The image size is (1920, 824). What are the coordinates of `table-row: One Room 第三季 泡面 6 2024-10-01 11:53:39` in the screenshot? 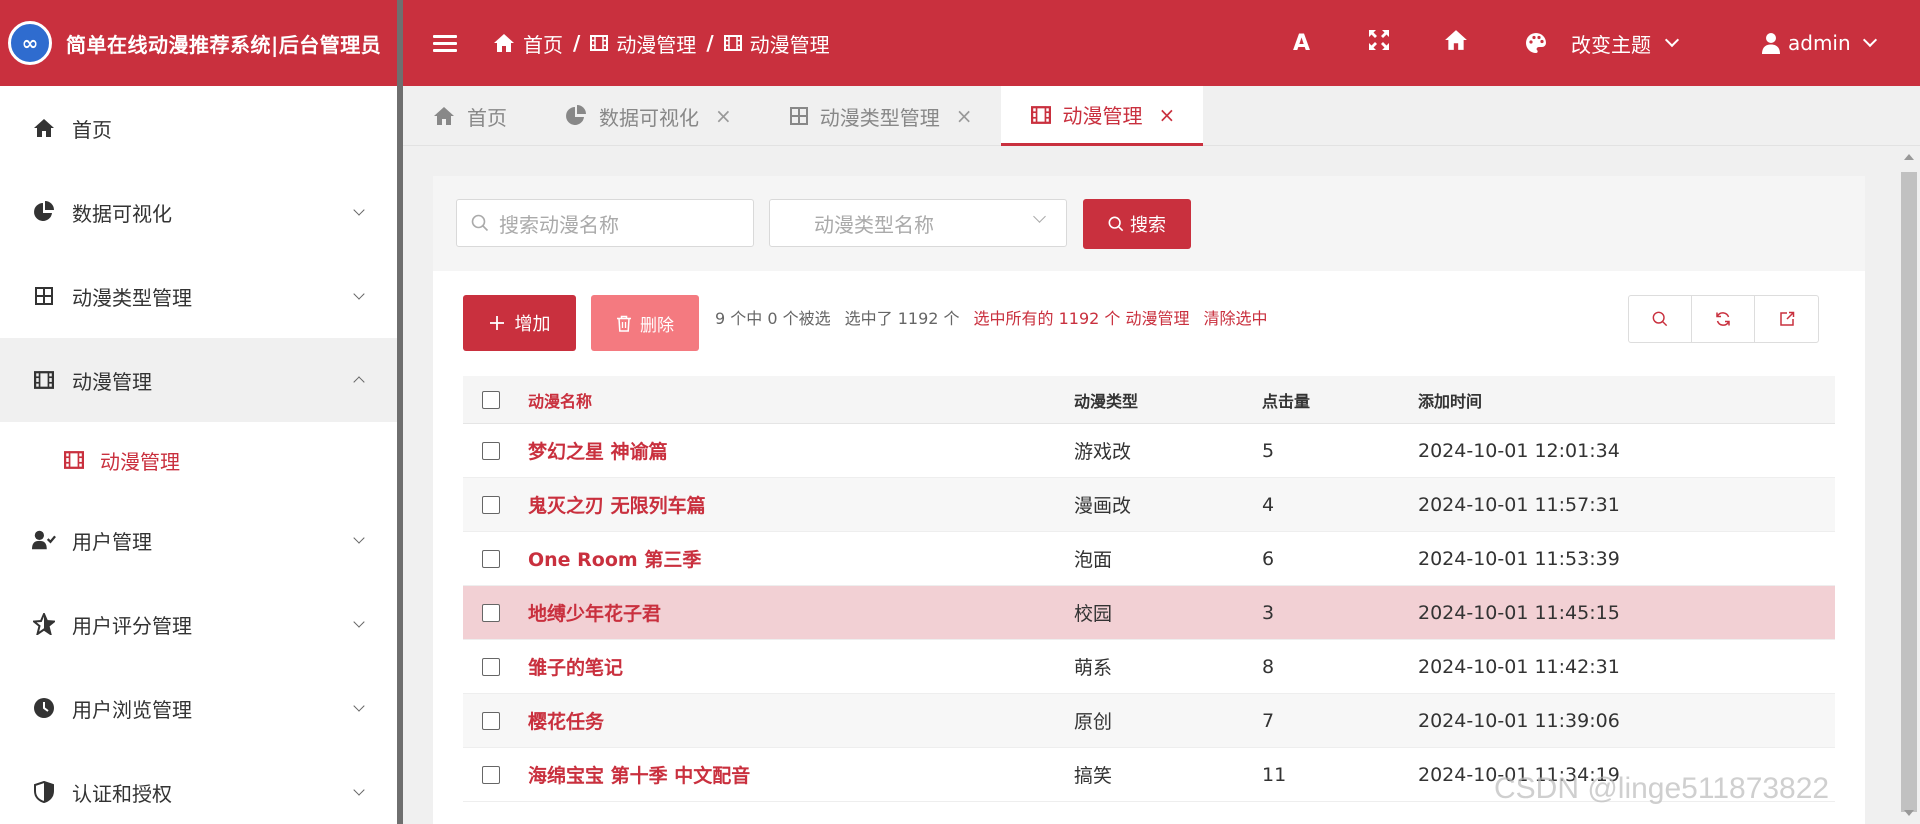 It's located at (1149, 559).